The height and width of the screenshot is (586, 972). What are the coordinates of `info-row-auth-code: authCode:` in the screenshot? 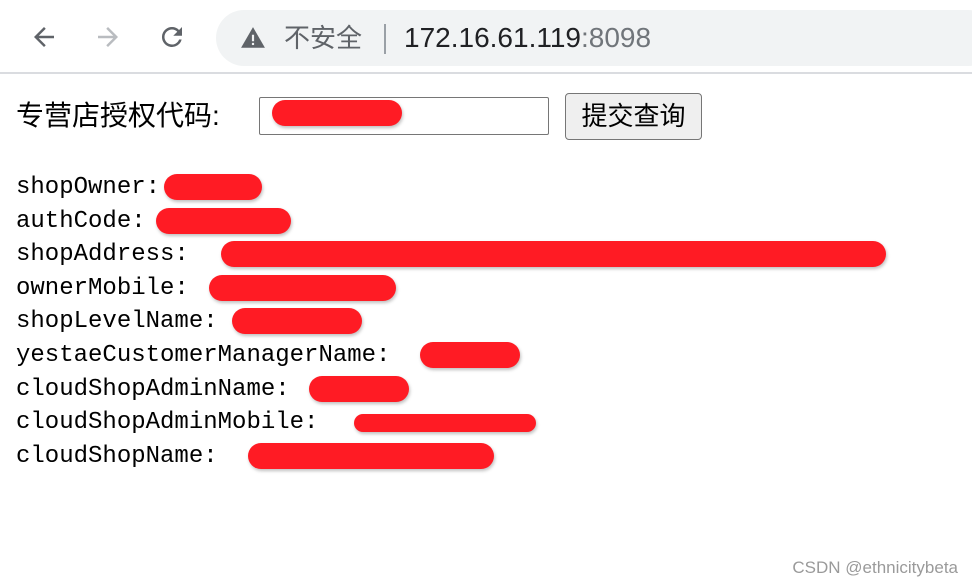 It's located at (203, 222).